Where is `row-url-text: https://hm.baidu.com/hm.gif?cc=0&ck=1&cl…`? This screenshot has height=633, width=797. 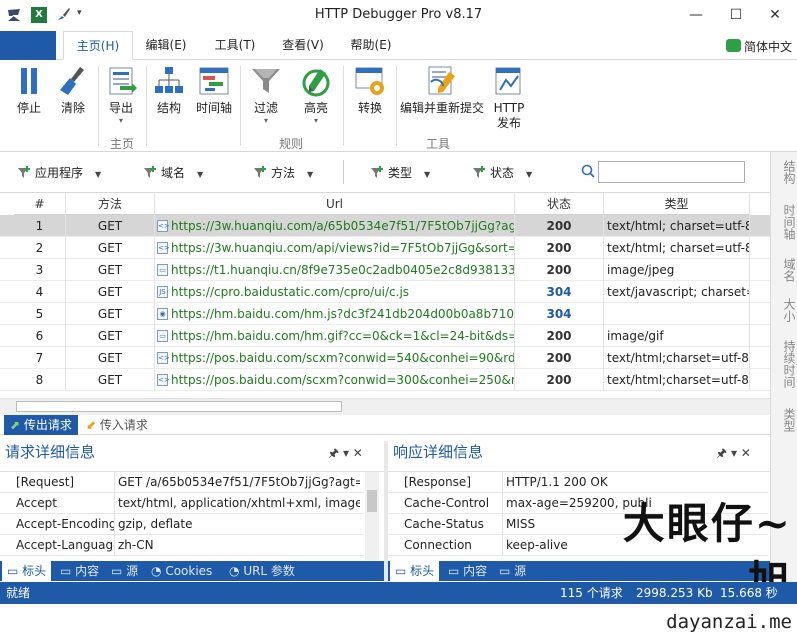
row-url-text: https://hm.baidu.com/hm.gif?cc=0&ck=1&cl… is located at coordinates (343, 336).